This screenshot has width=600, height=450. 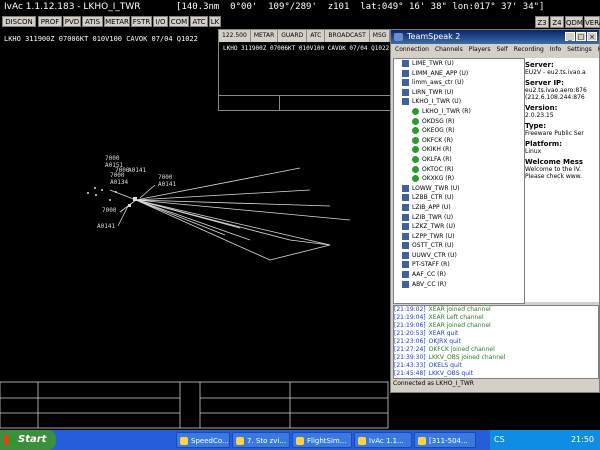 I want to click on start-button: Start, so click(x=28, y=440).